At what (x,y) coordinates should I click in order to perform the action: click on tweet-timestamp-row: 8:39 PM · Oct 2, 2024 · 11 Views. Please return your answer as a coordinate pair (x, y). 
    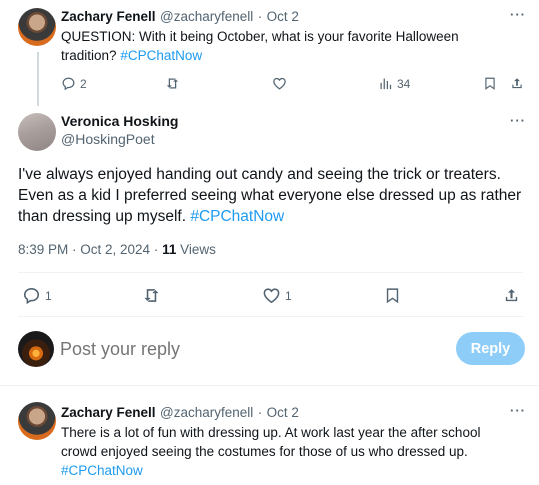
    Looking at the image, I should click on (117, 249).